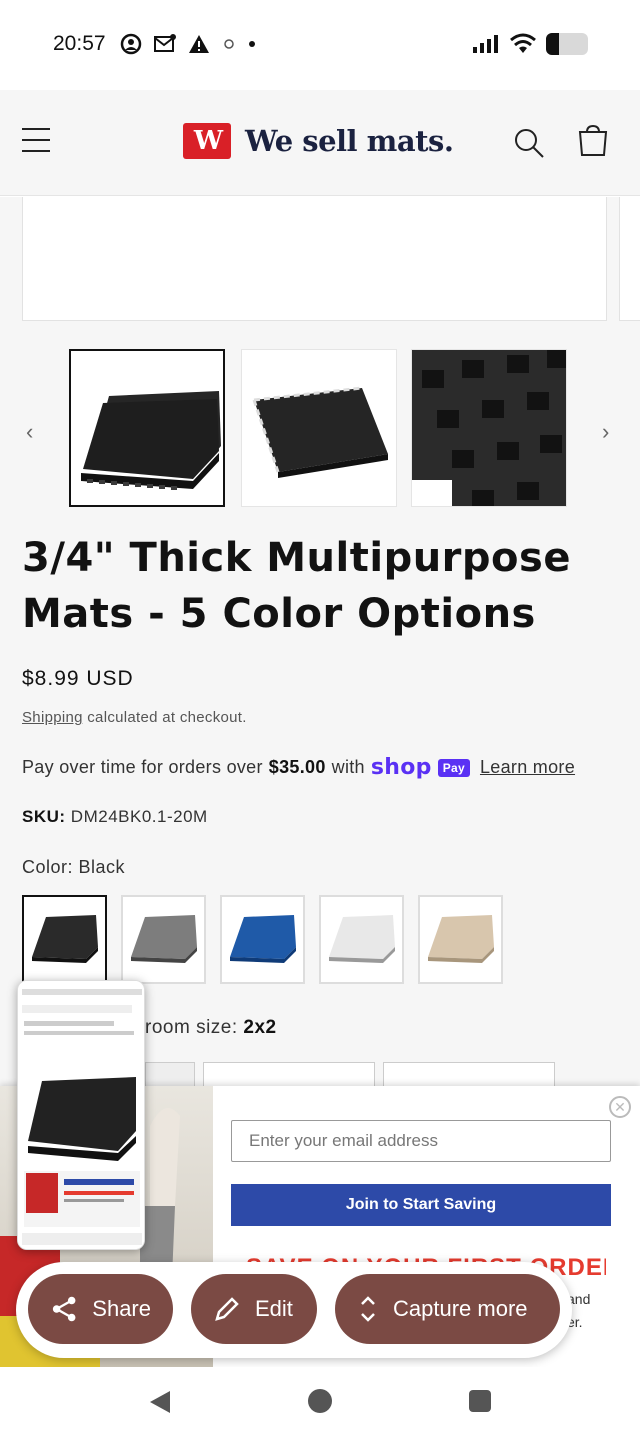  Describe the element at coordinates (460, 939) in the screenshot. I see `swatch-beige` at that location.